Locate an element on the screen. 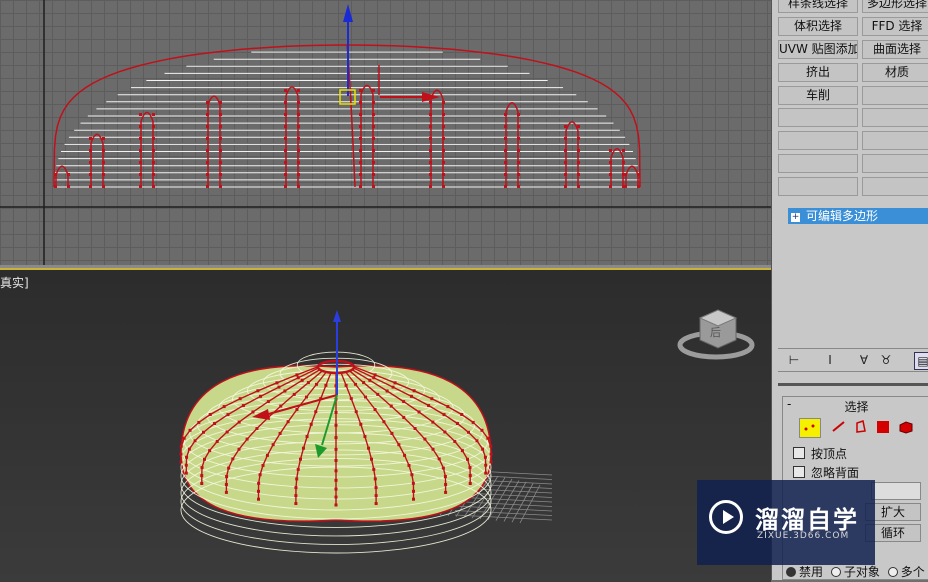 The width and height of the screenshot is (928, 582). viewcube: 后 is located at coordinates (716, 334).